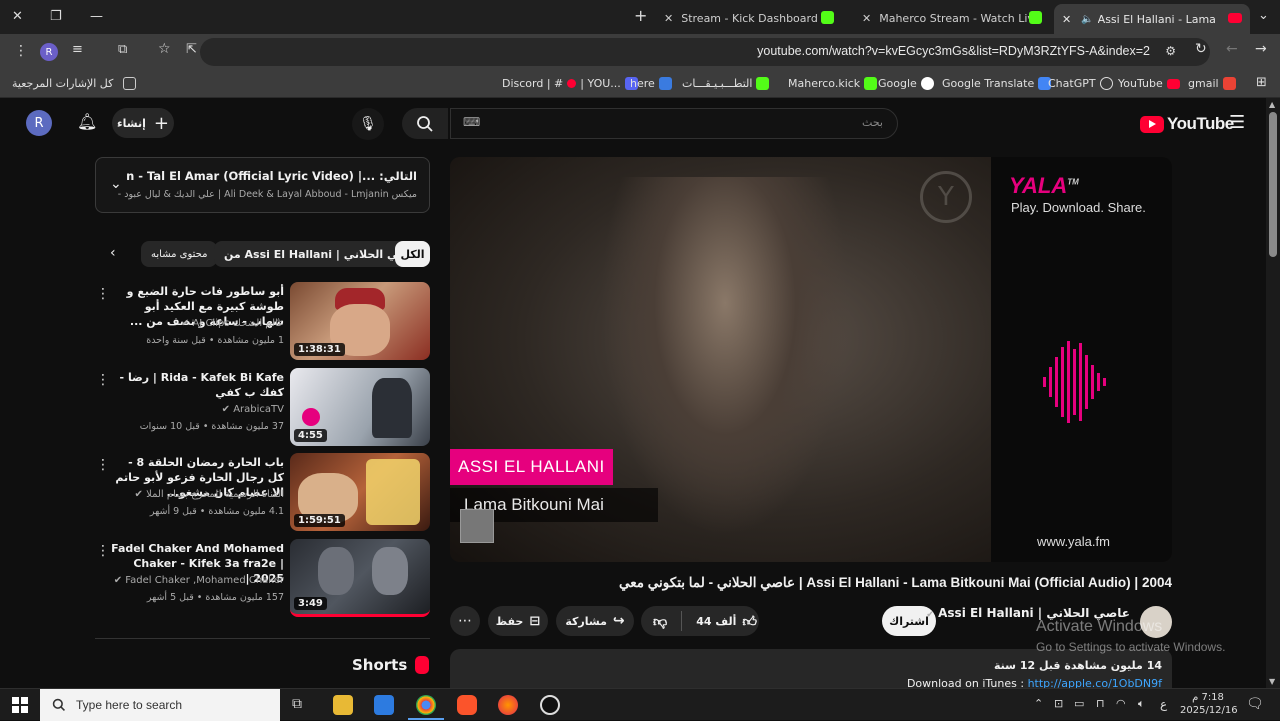  Describe the element at coordinates (96, 16) in the screenshot. I see `minimize-window-icon: —` at that location.